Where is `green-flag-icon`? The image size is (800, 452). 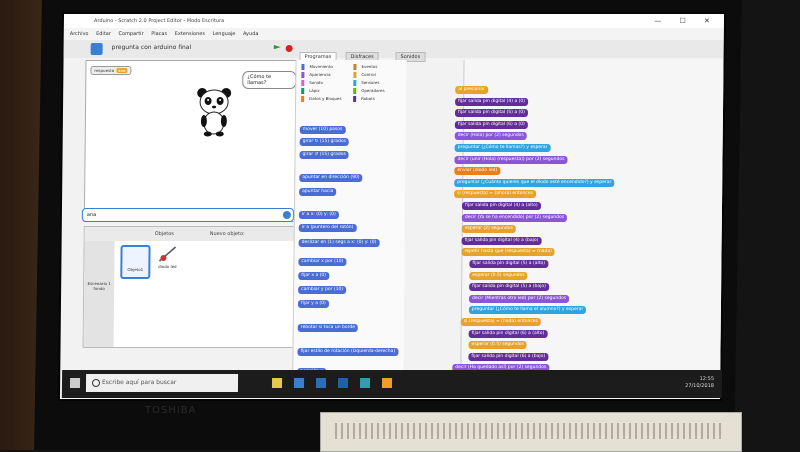
green-flag-icon is located at coordinates (277, 48).